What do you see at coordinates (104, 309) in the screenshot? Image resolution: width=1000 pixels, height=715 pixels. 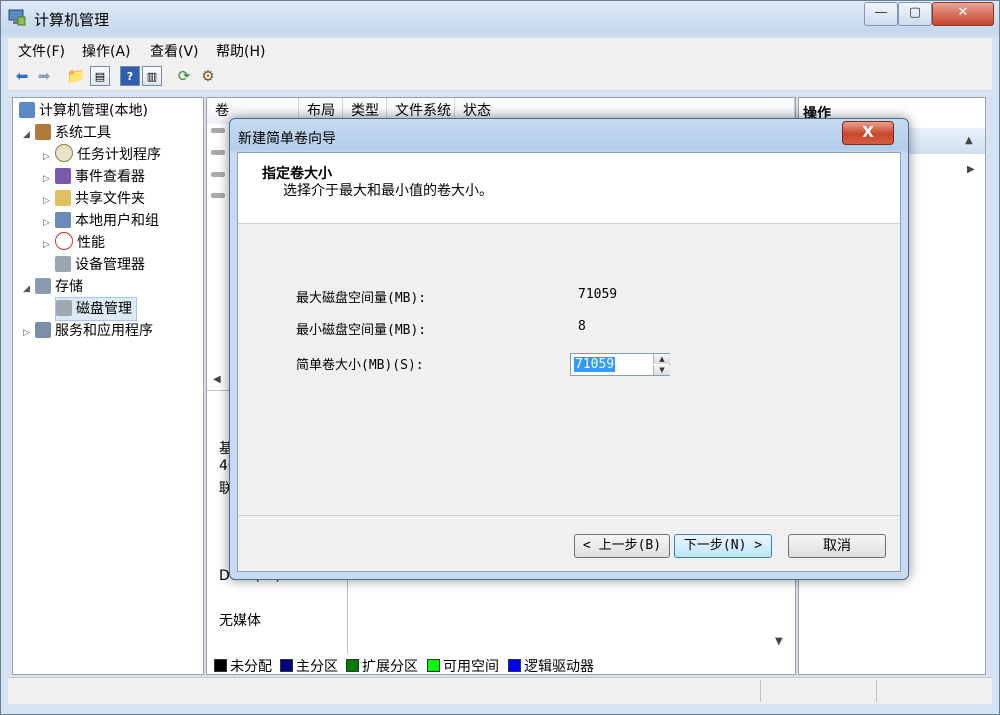 I see `tree-item-label: 磁盘管理` at bounding box center [104, 309].